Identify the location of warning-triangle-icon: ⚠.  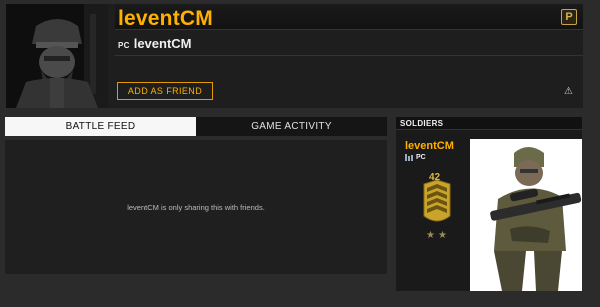
(568, 91).